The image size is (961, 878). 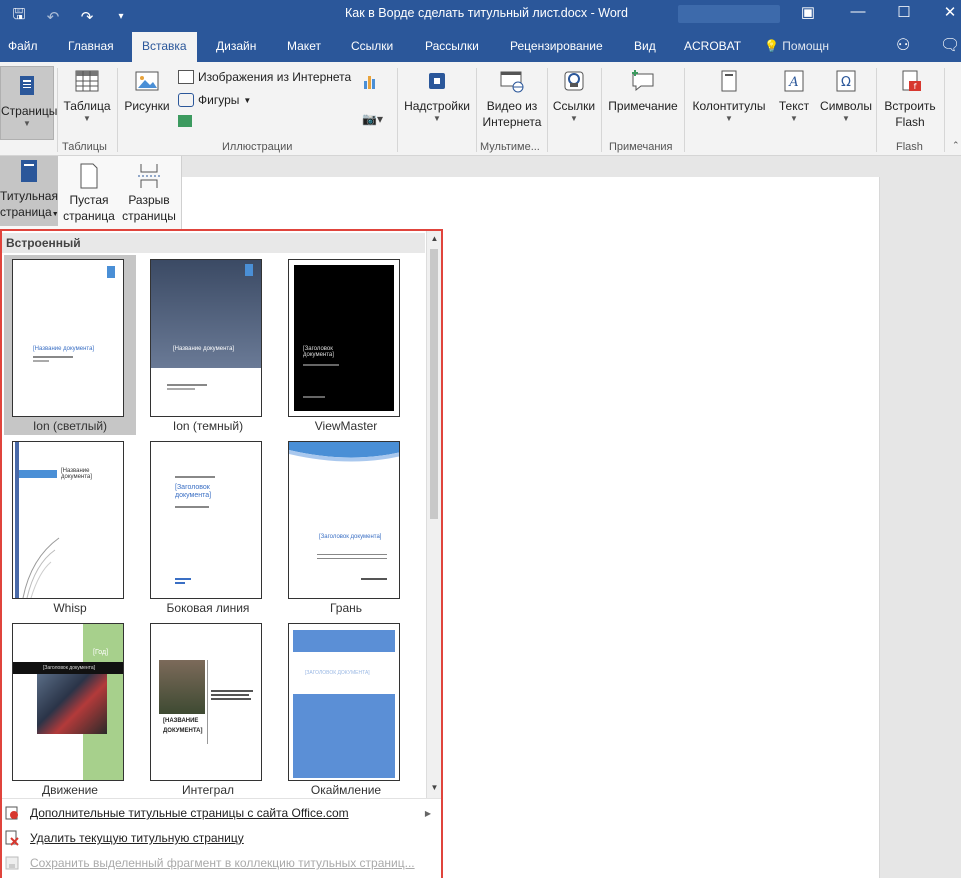 I want to click on tab-insert: Вставка, so click(x=164, y=47).